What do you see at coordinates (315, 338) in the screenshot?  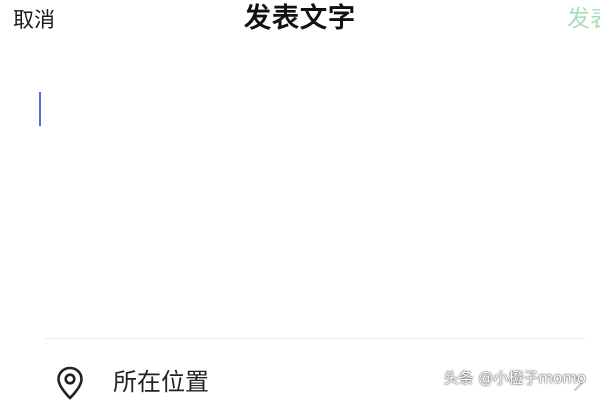 I see `divider` at bounding box center [315, 338].